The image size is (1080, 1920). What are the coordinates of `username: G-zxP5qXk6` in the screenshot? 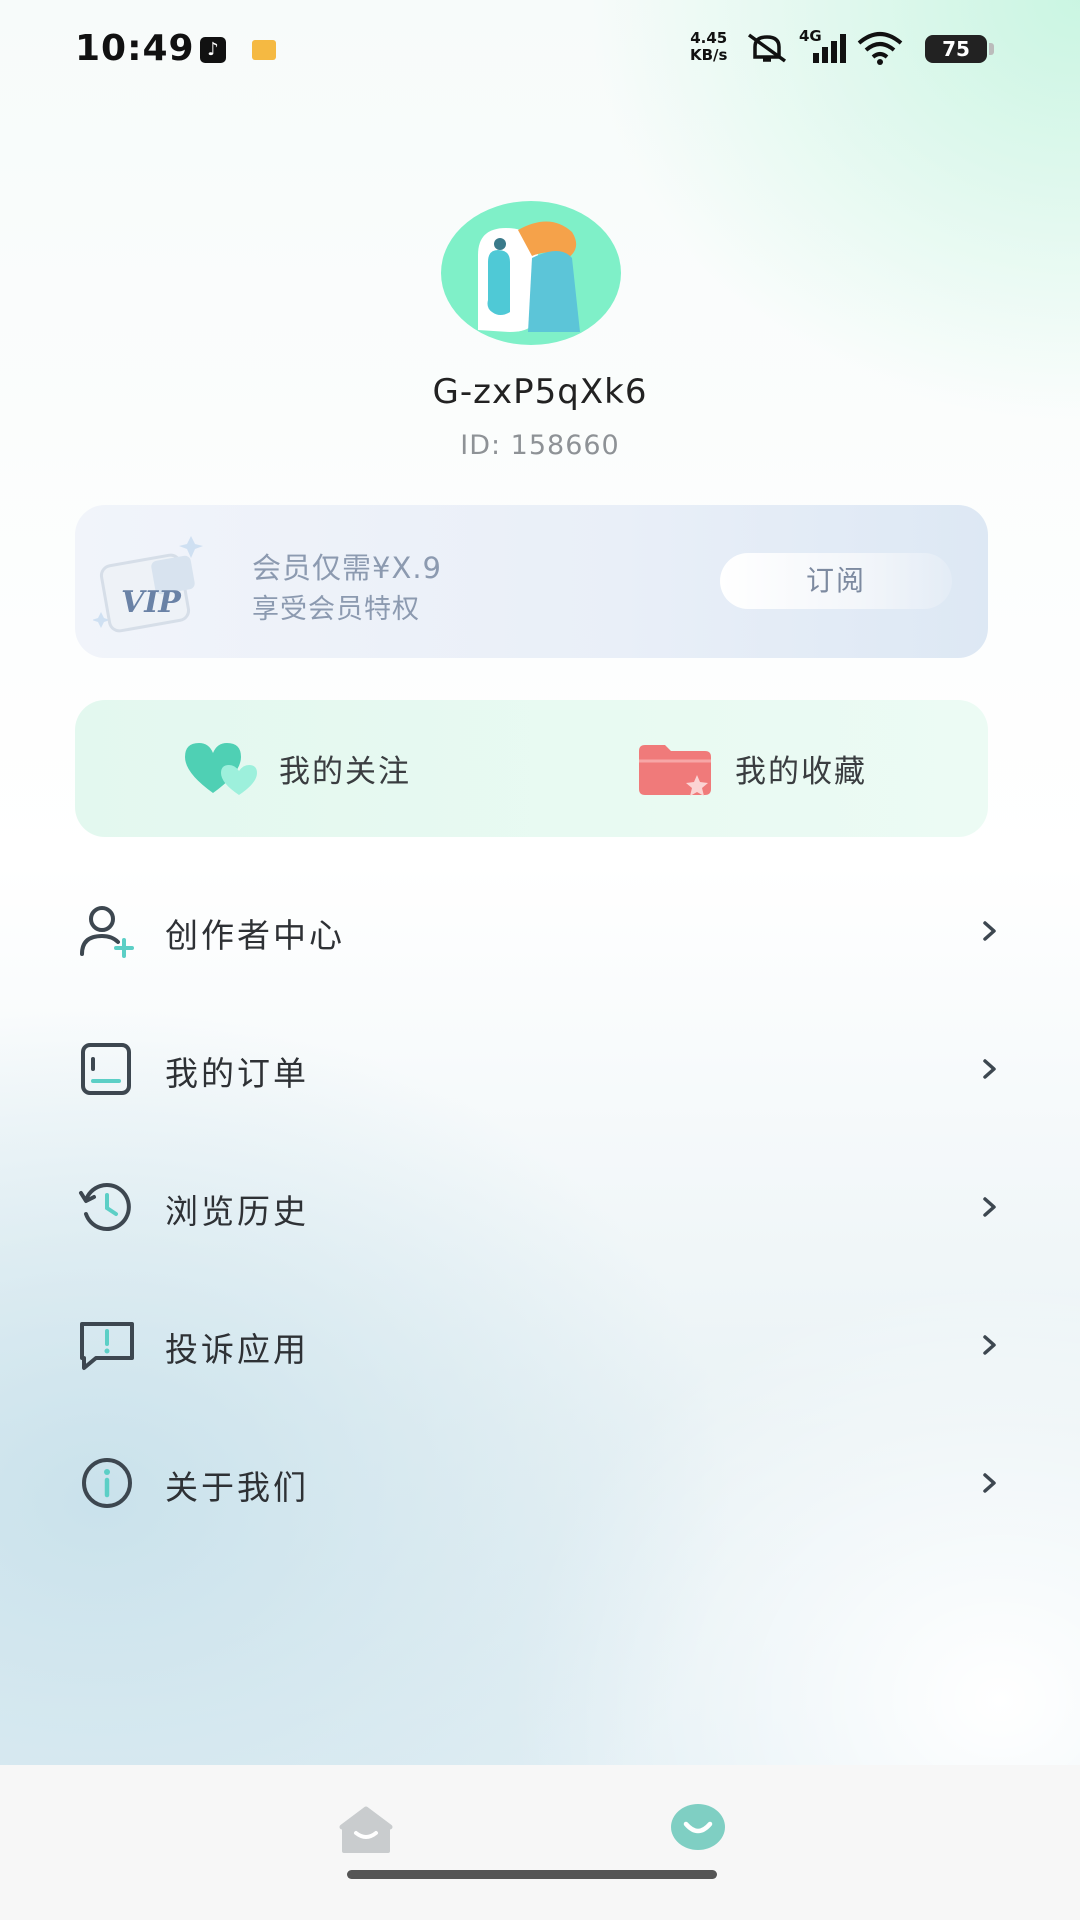 It's located at (540, 392).